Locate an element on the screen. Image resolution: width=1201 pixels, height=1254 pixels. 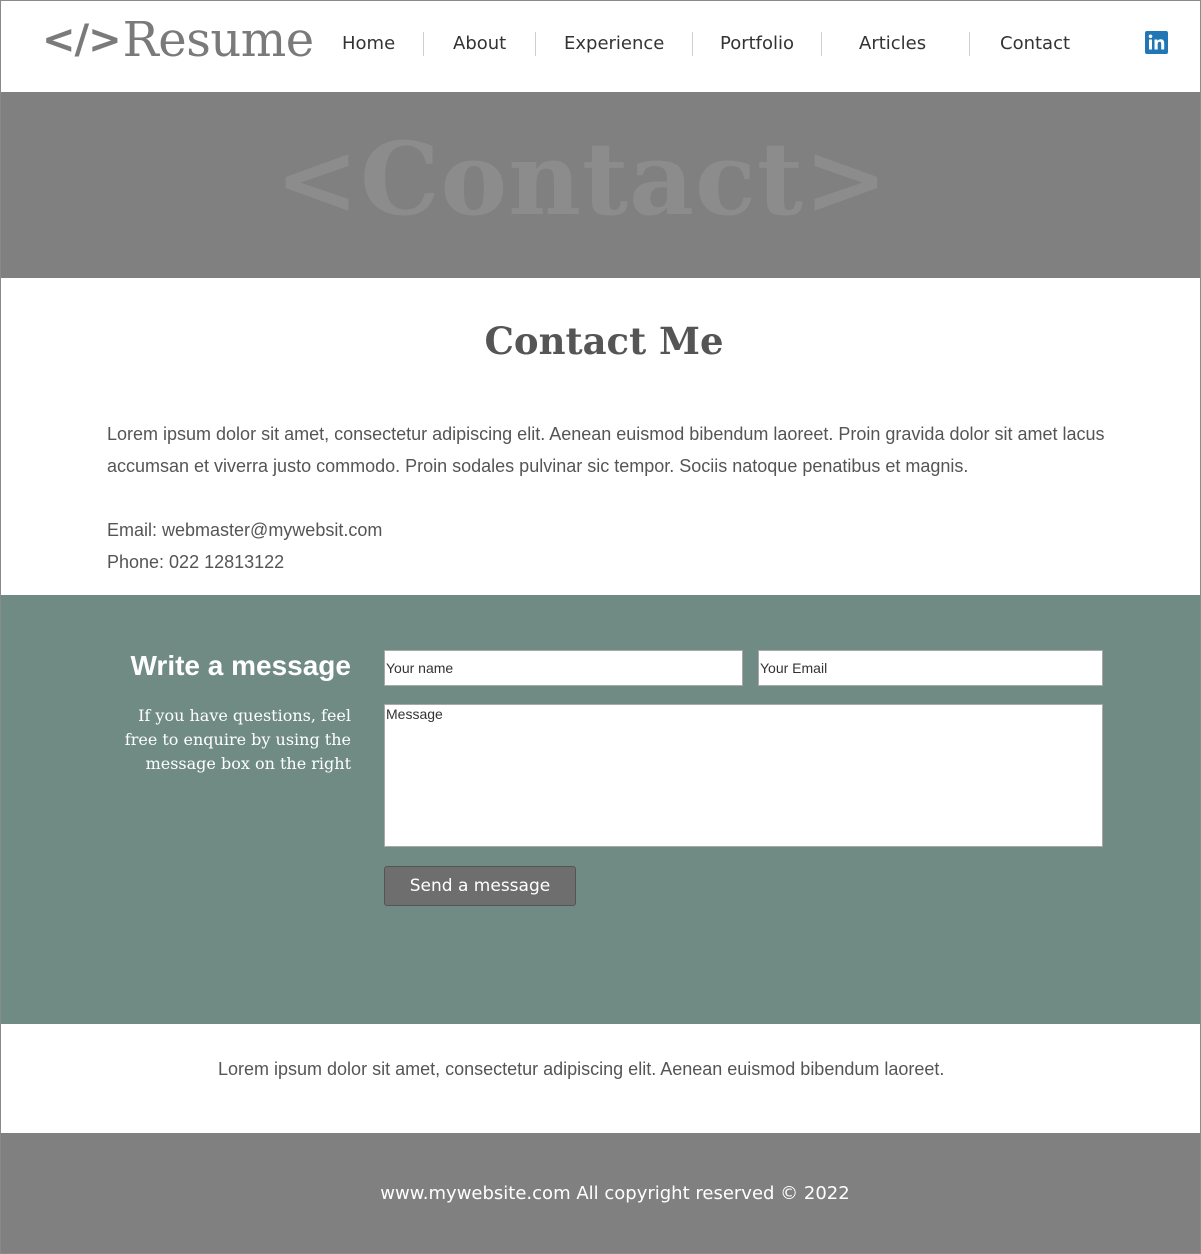
page-banner: <Contact> is located at coordinates (600, 185).